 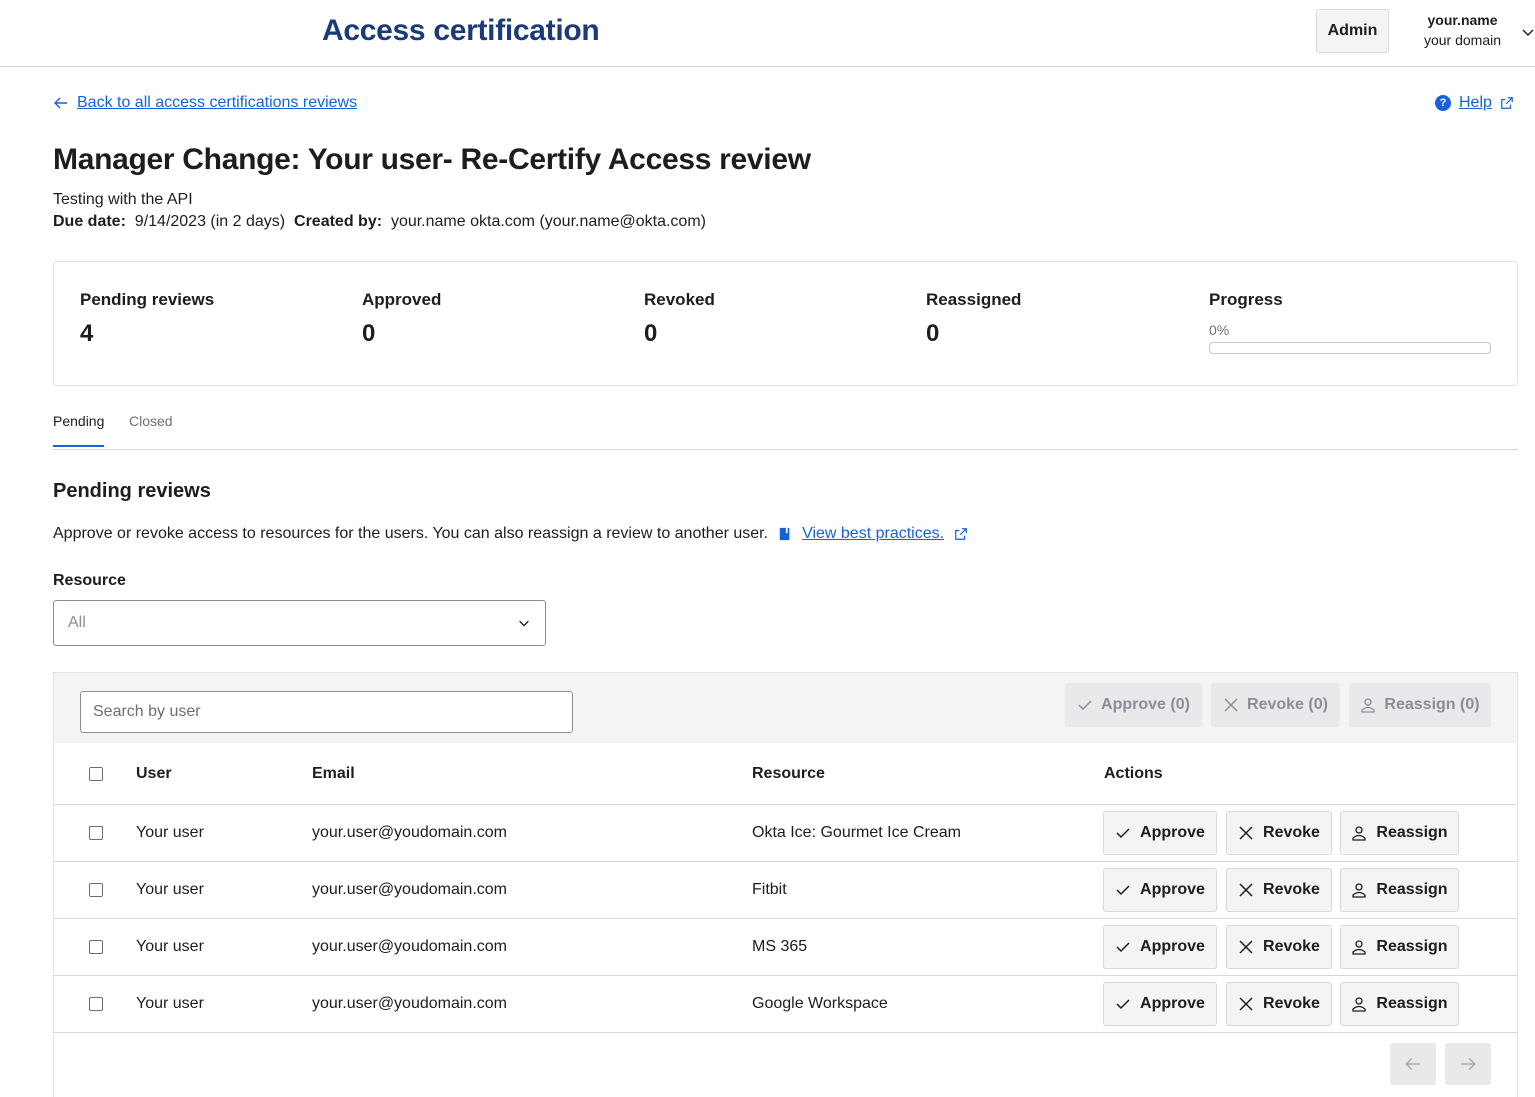 I want to click on prev-page-button, so click(x=1413, y=1064).